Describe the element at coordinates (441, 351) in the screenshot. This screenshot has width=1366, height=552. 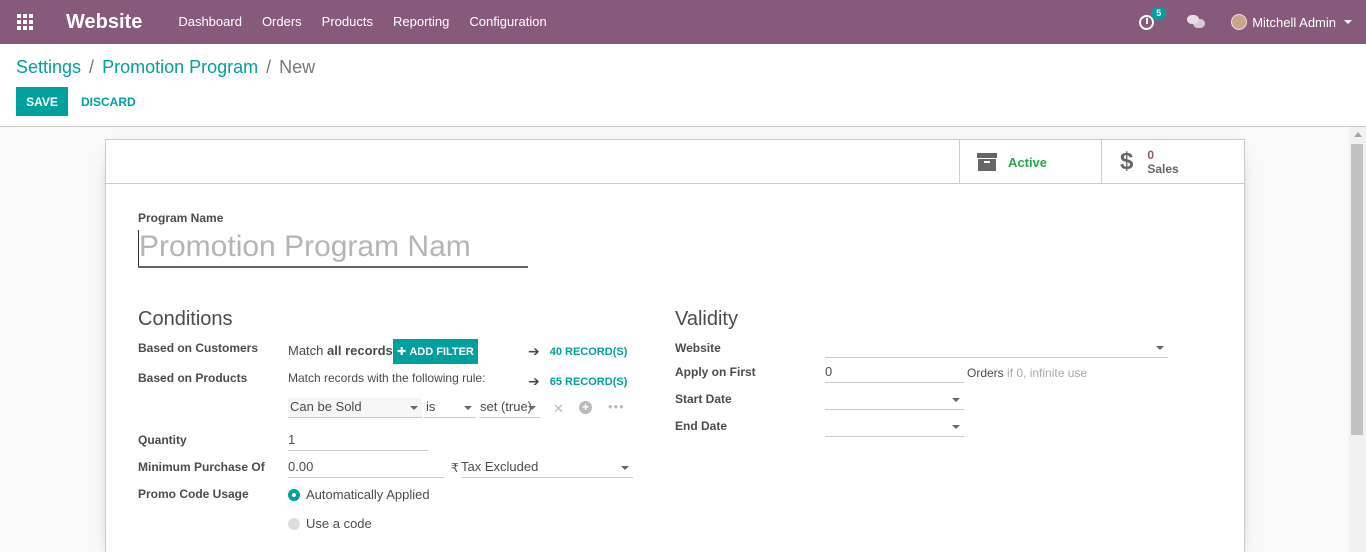
I see `add-filter-label: ADD FILTER` at that location.